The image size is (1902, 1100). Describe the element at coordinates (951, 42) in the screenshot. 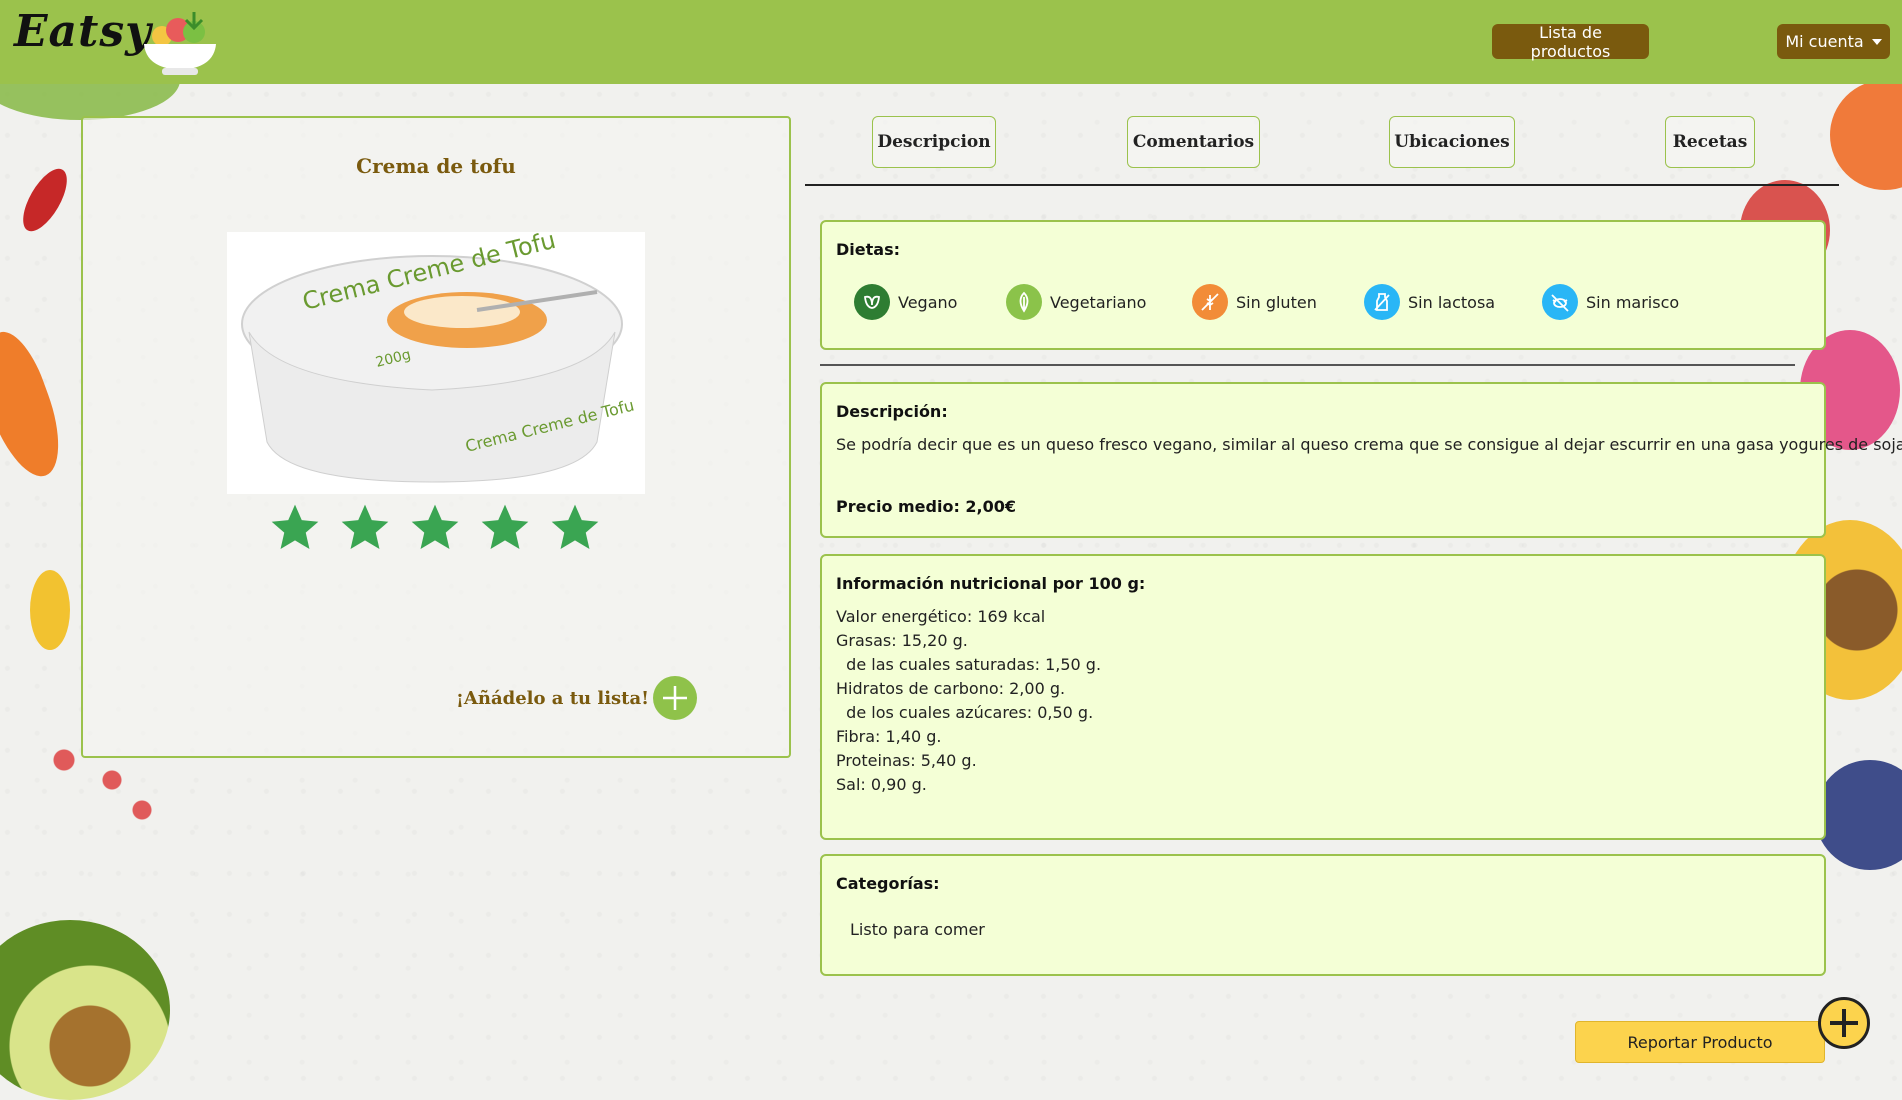

I see `navbar: Eatsy Lista de productos Mi cuenta` at that location.